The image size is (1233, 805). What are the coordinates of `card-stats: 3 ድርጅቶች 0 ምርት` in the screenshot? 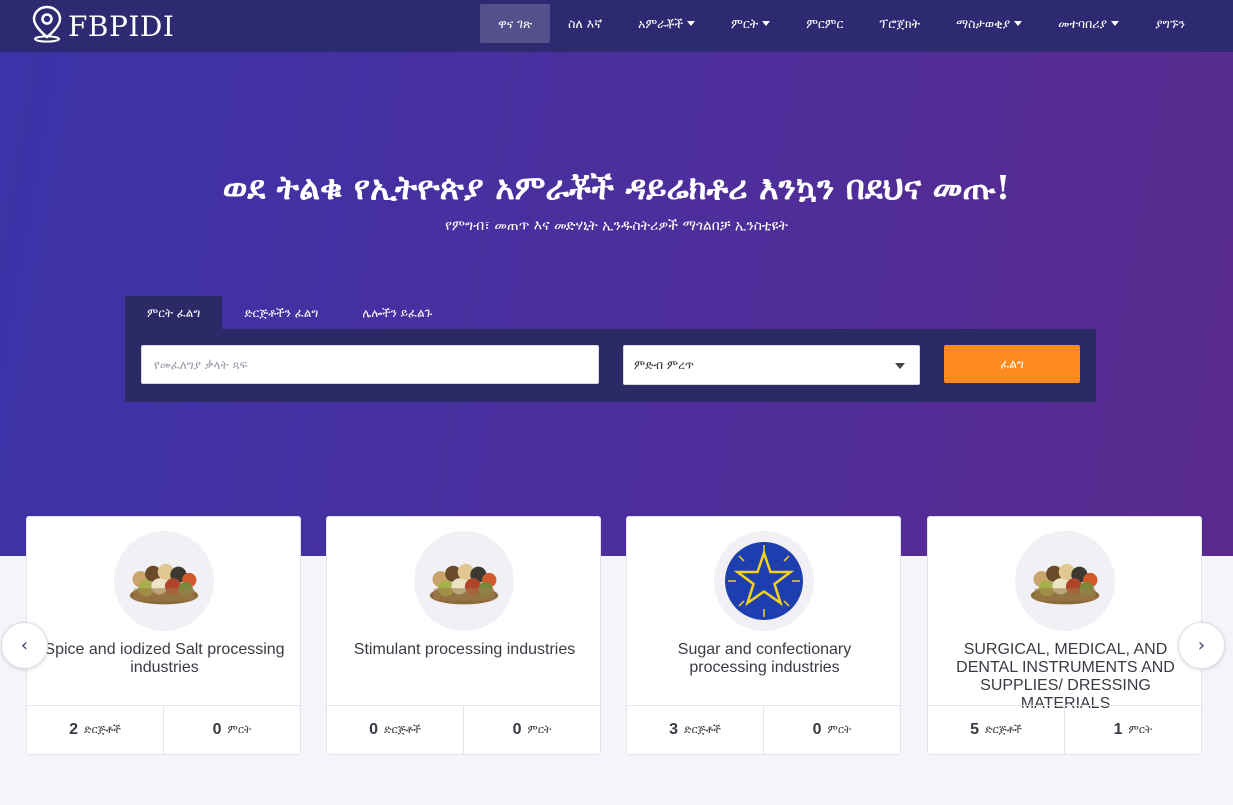 It's located at (763, 729).